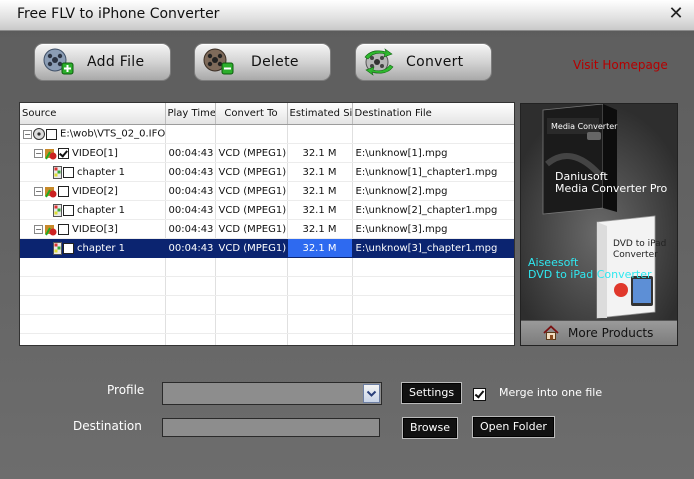 This screenshot has width=694, height=479. What do you see at coordinates (433, 210) in the screenshot?
I see `destination-cell: E:\unknow[2]_chapter1.mpg` at bounding box center [433, 210].